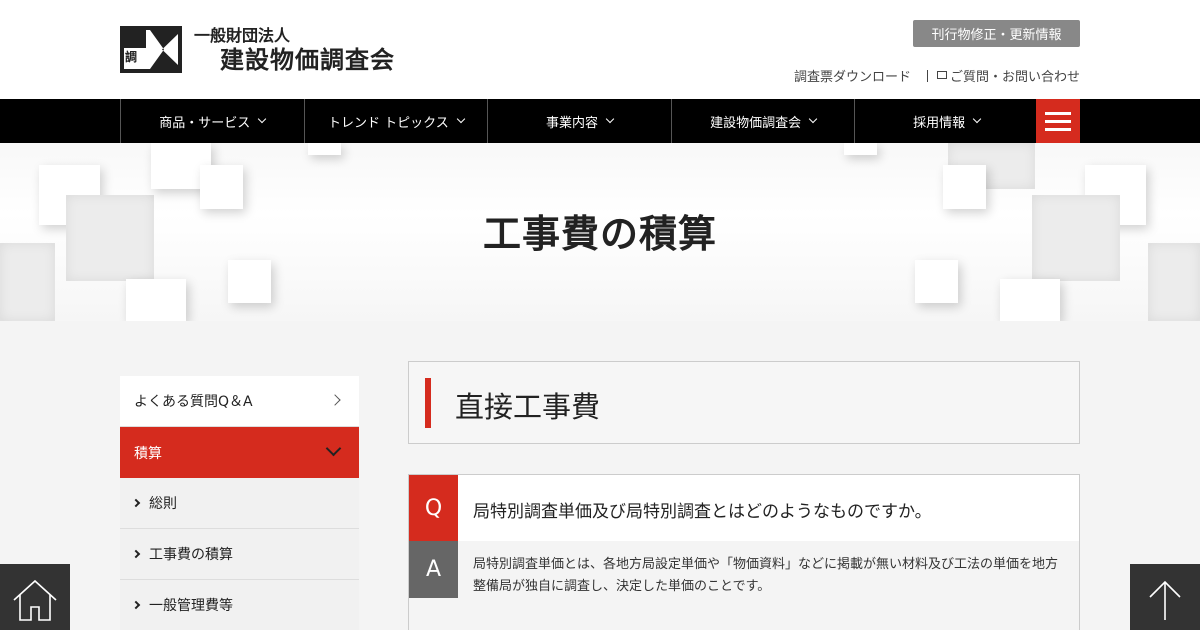  What do you see at coordinates (852, 75) in the screenshot?
I see `download-link: 調査票ダウンロード` at bounding box center [852, 75].